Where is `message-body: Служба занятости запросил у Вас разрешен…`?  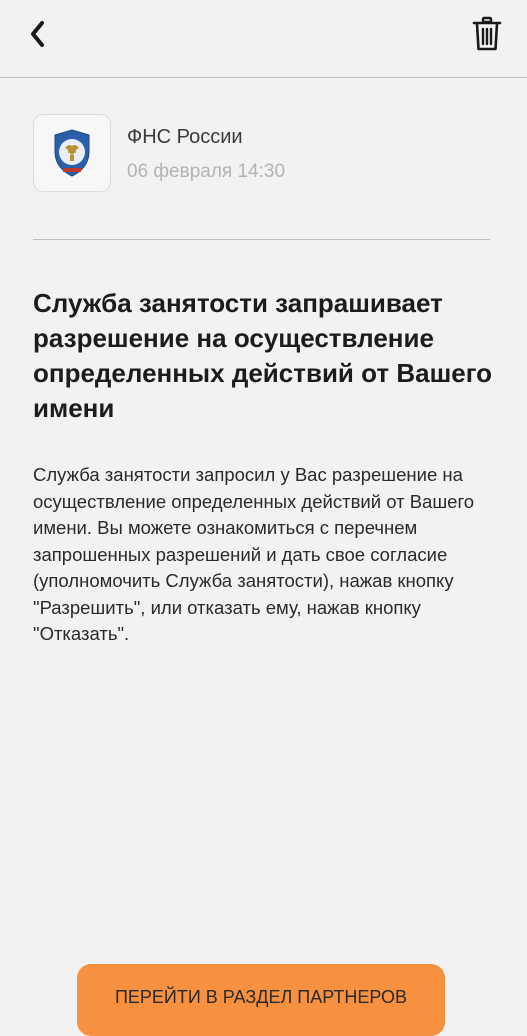 message-body: Служба занятости запросил у Вас разрешен… is located at coordinates (254, 554).